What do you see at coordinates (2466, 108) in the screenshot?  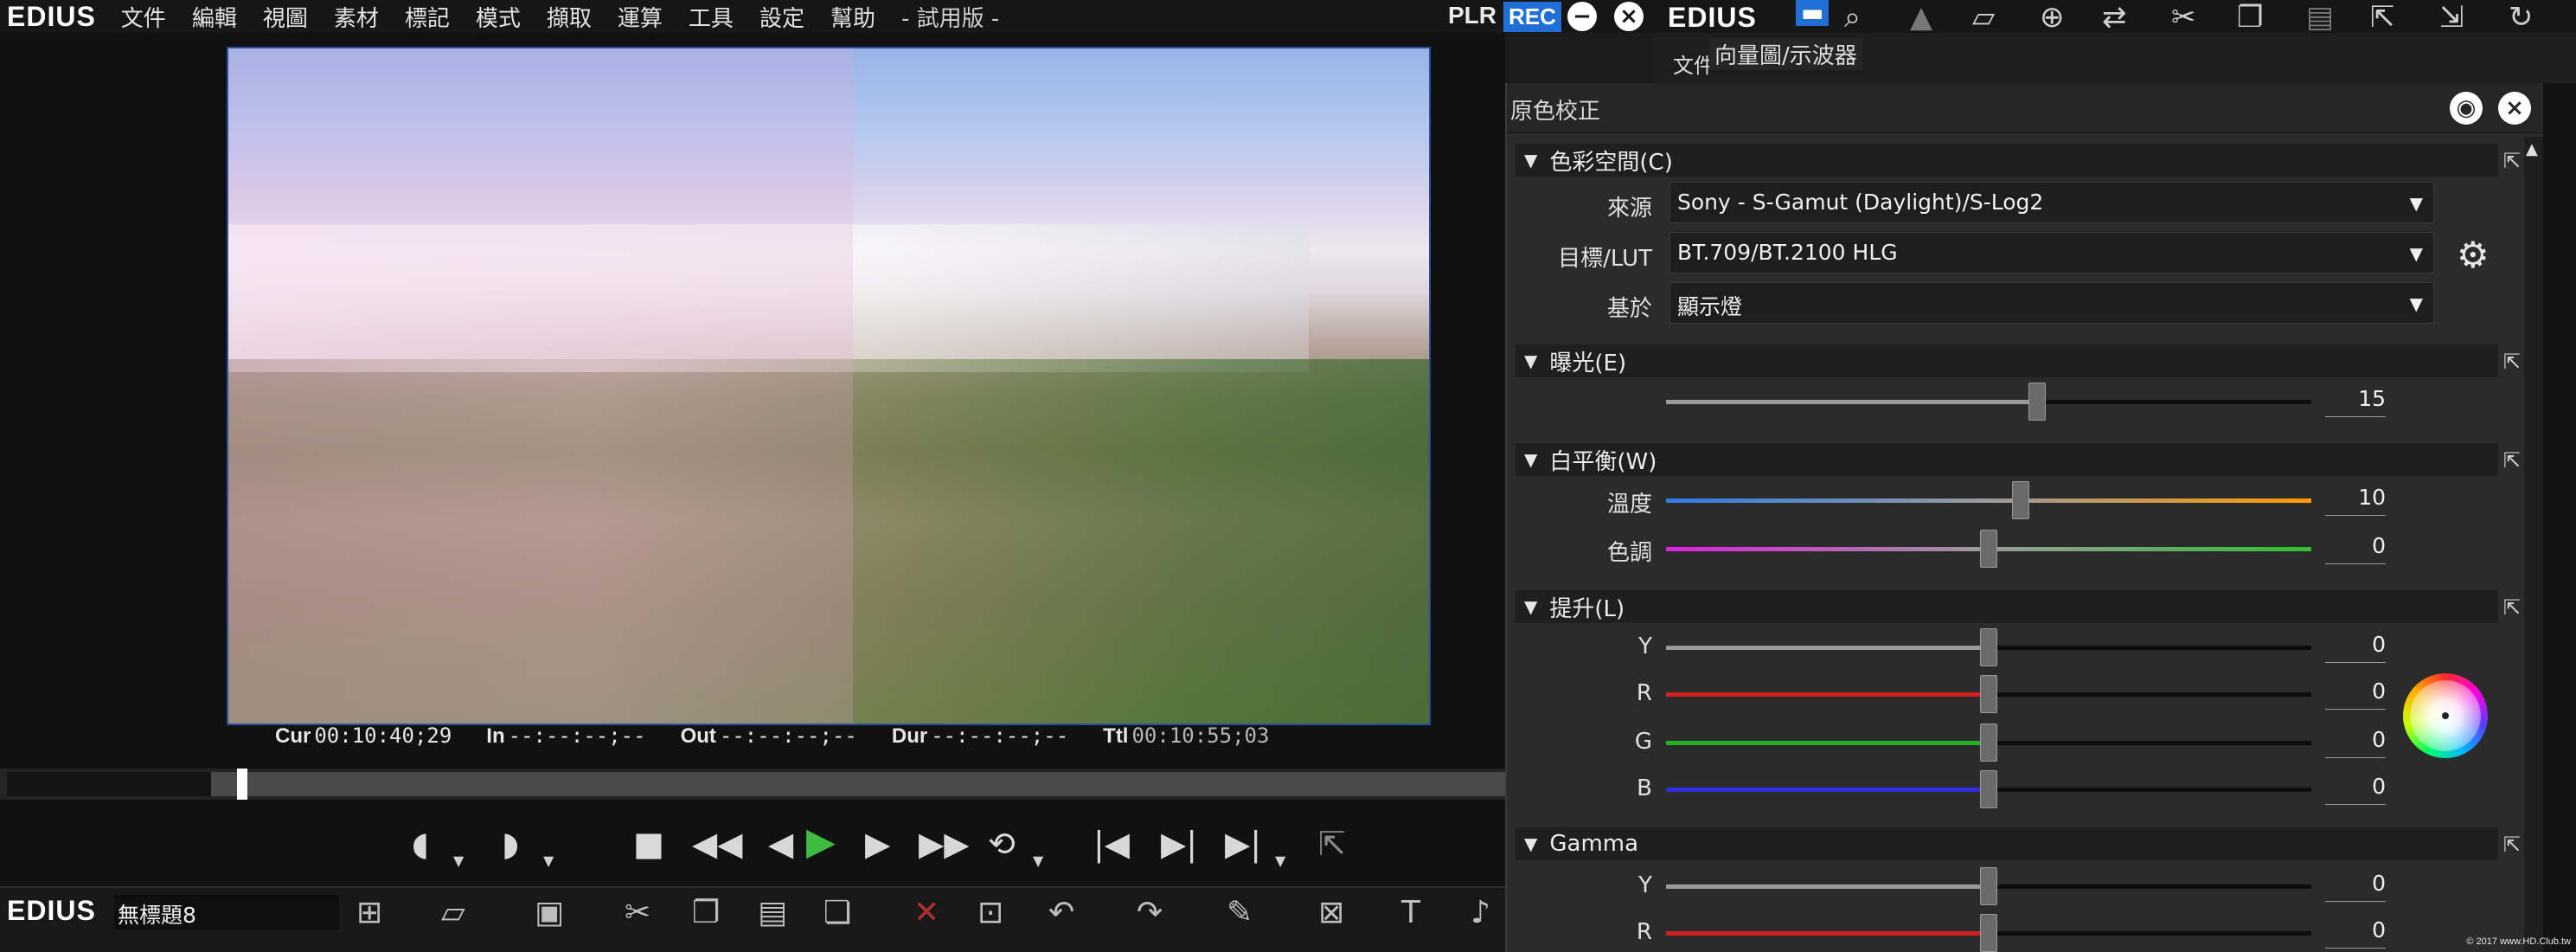 I see `reset-icon: ◉` at bounding box center [2466, 108].